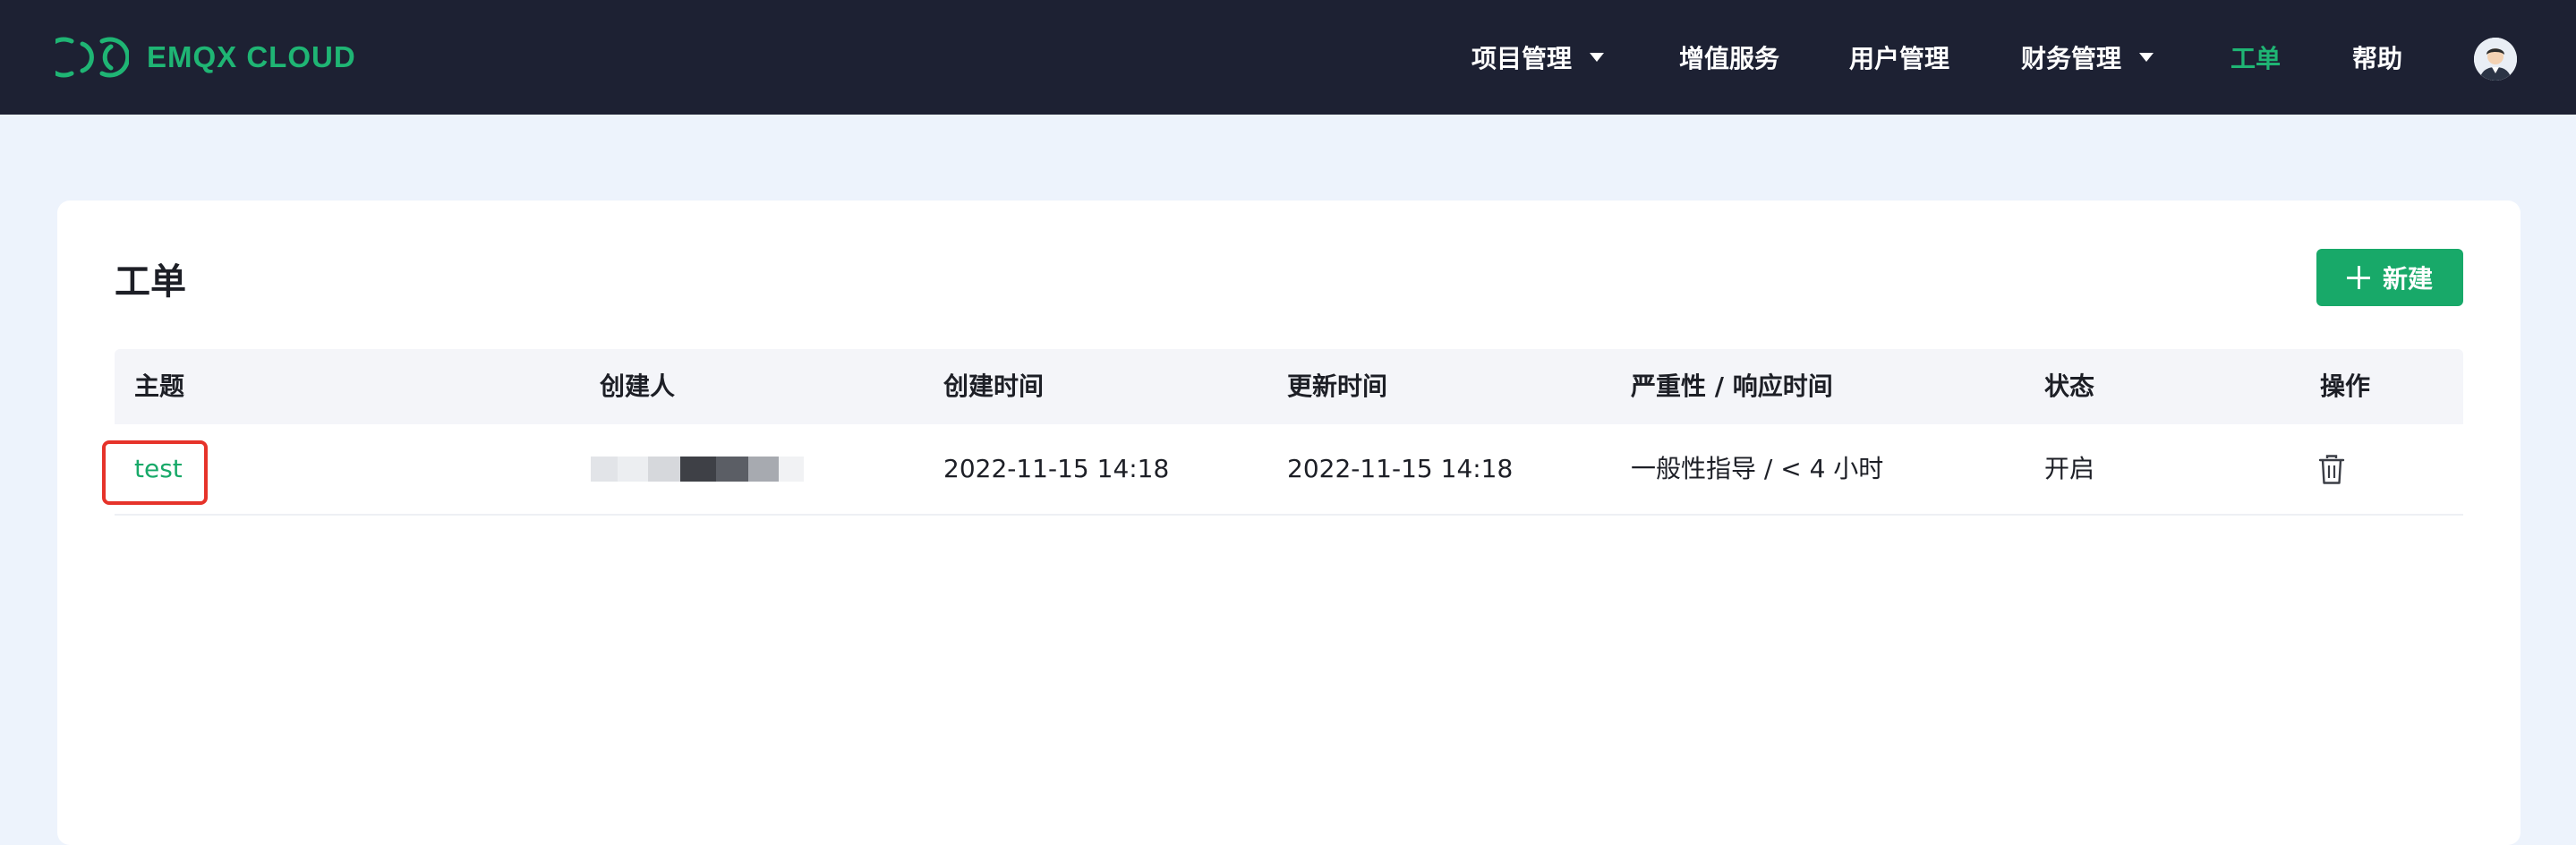 This screenshot has width=2576, height=845. I want to click on nav-item-help: 帮助, so click(2377, 57).